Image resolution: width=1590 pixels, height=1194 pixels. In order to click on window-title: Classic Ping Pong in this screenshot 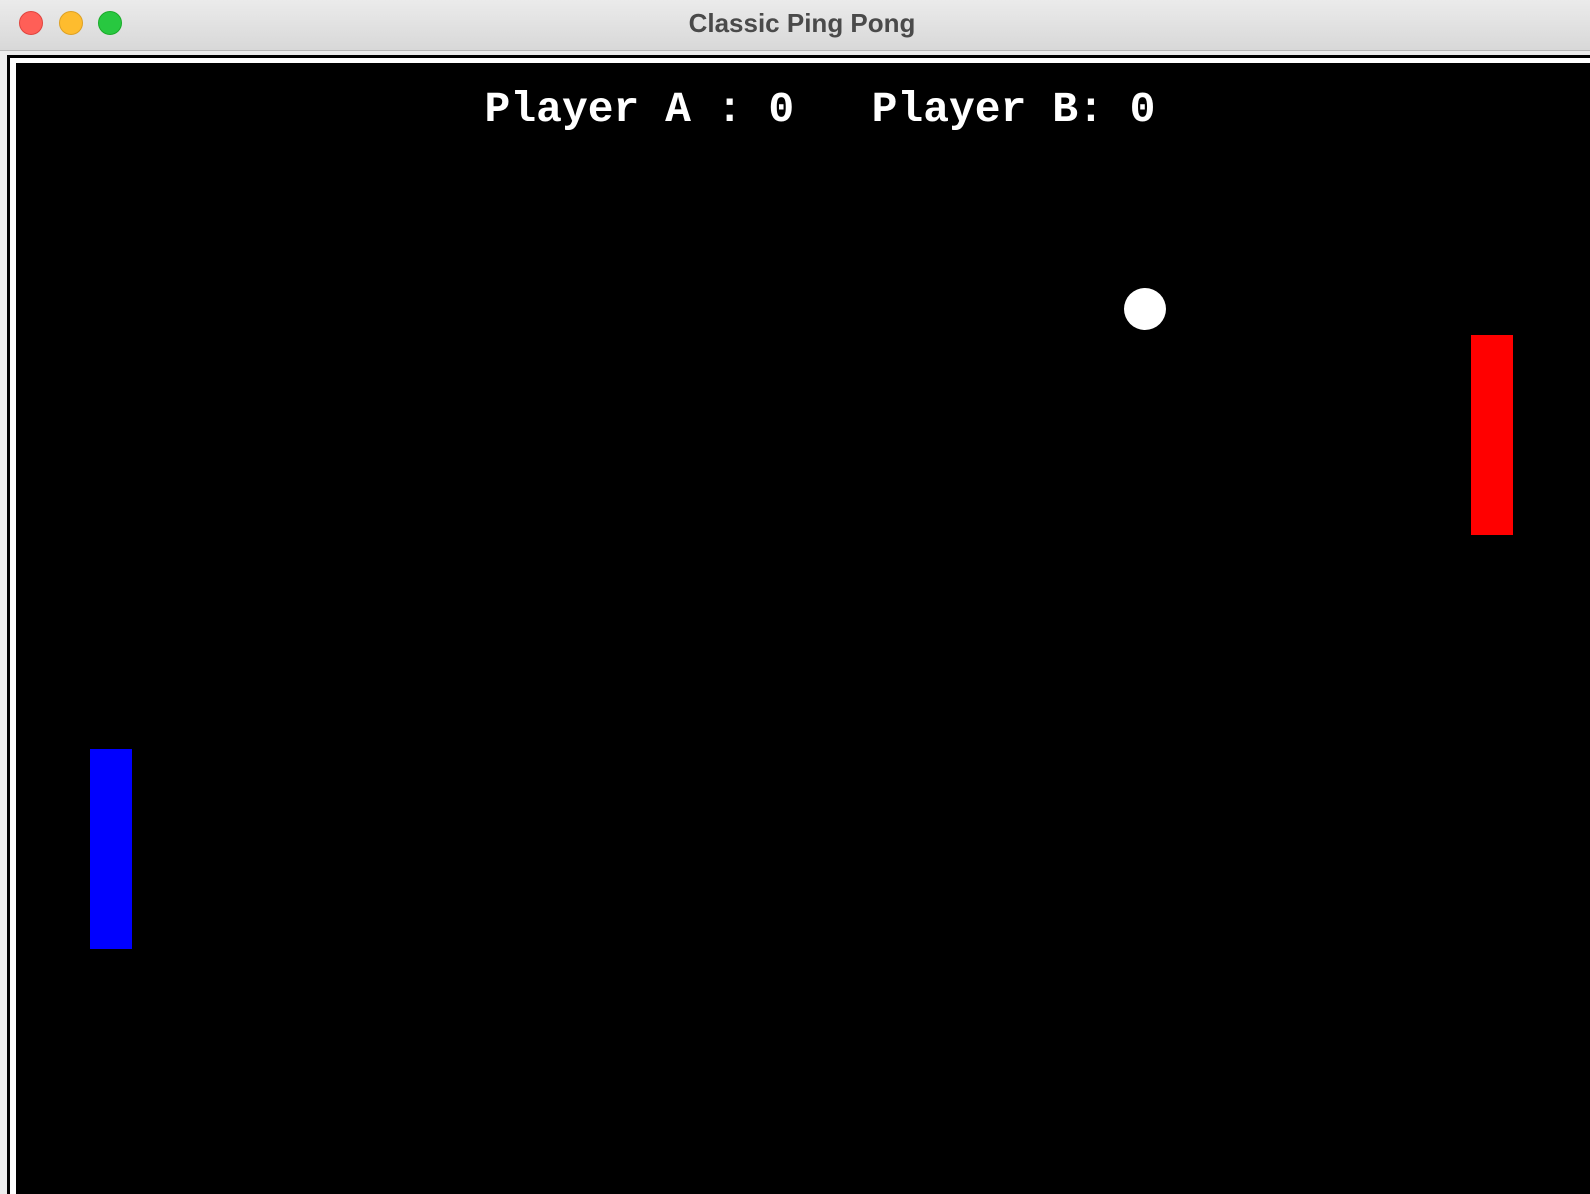, I will do `click(802, 23)`.